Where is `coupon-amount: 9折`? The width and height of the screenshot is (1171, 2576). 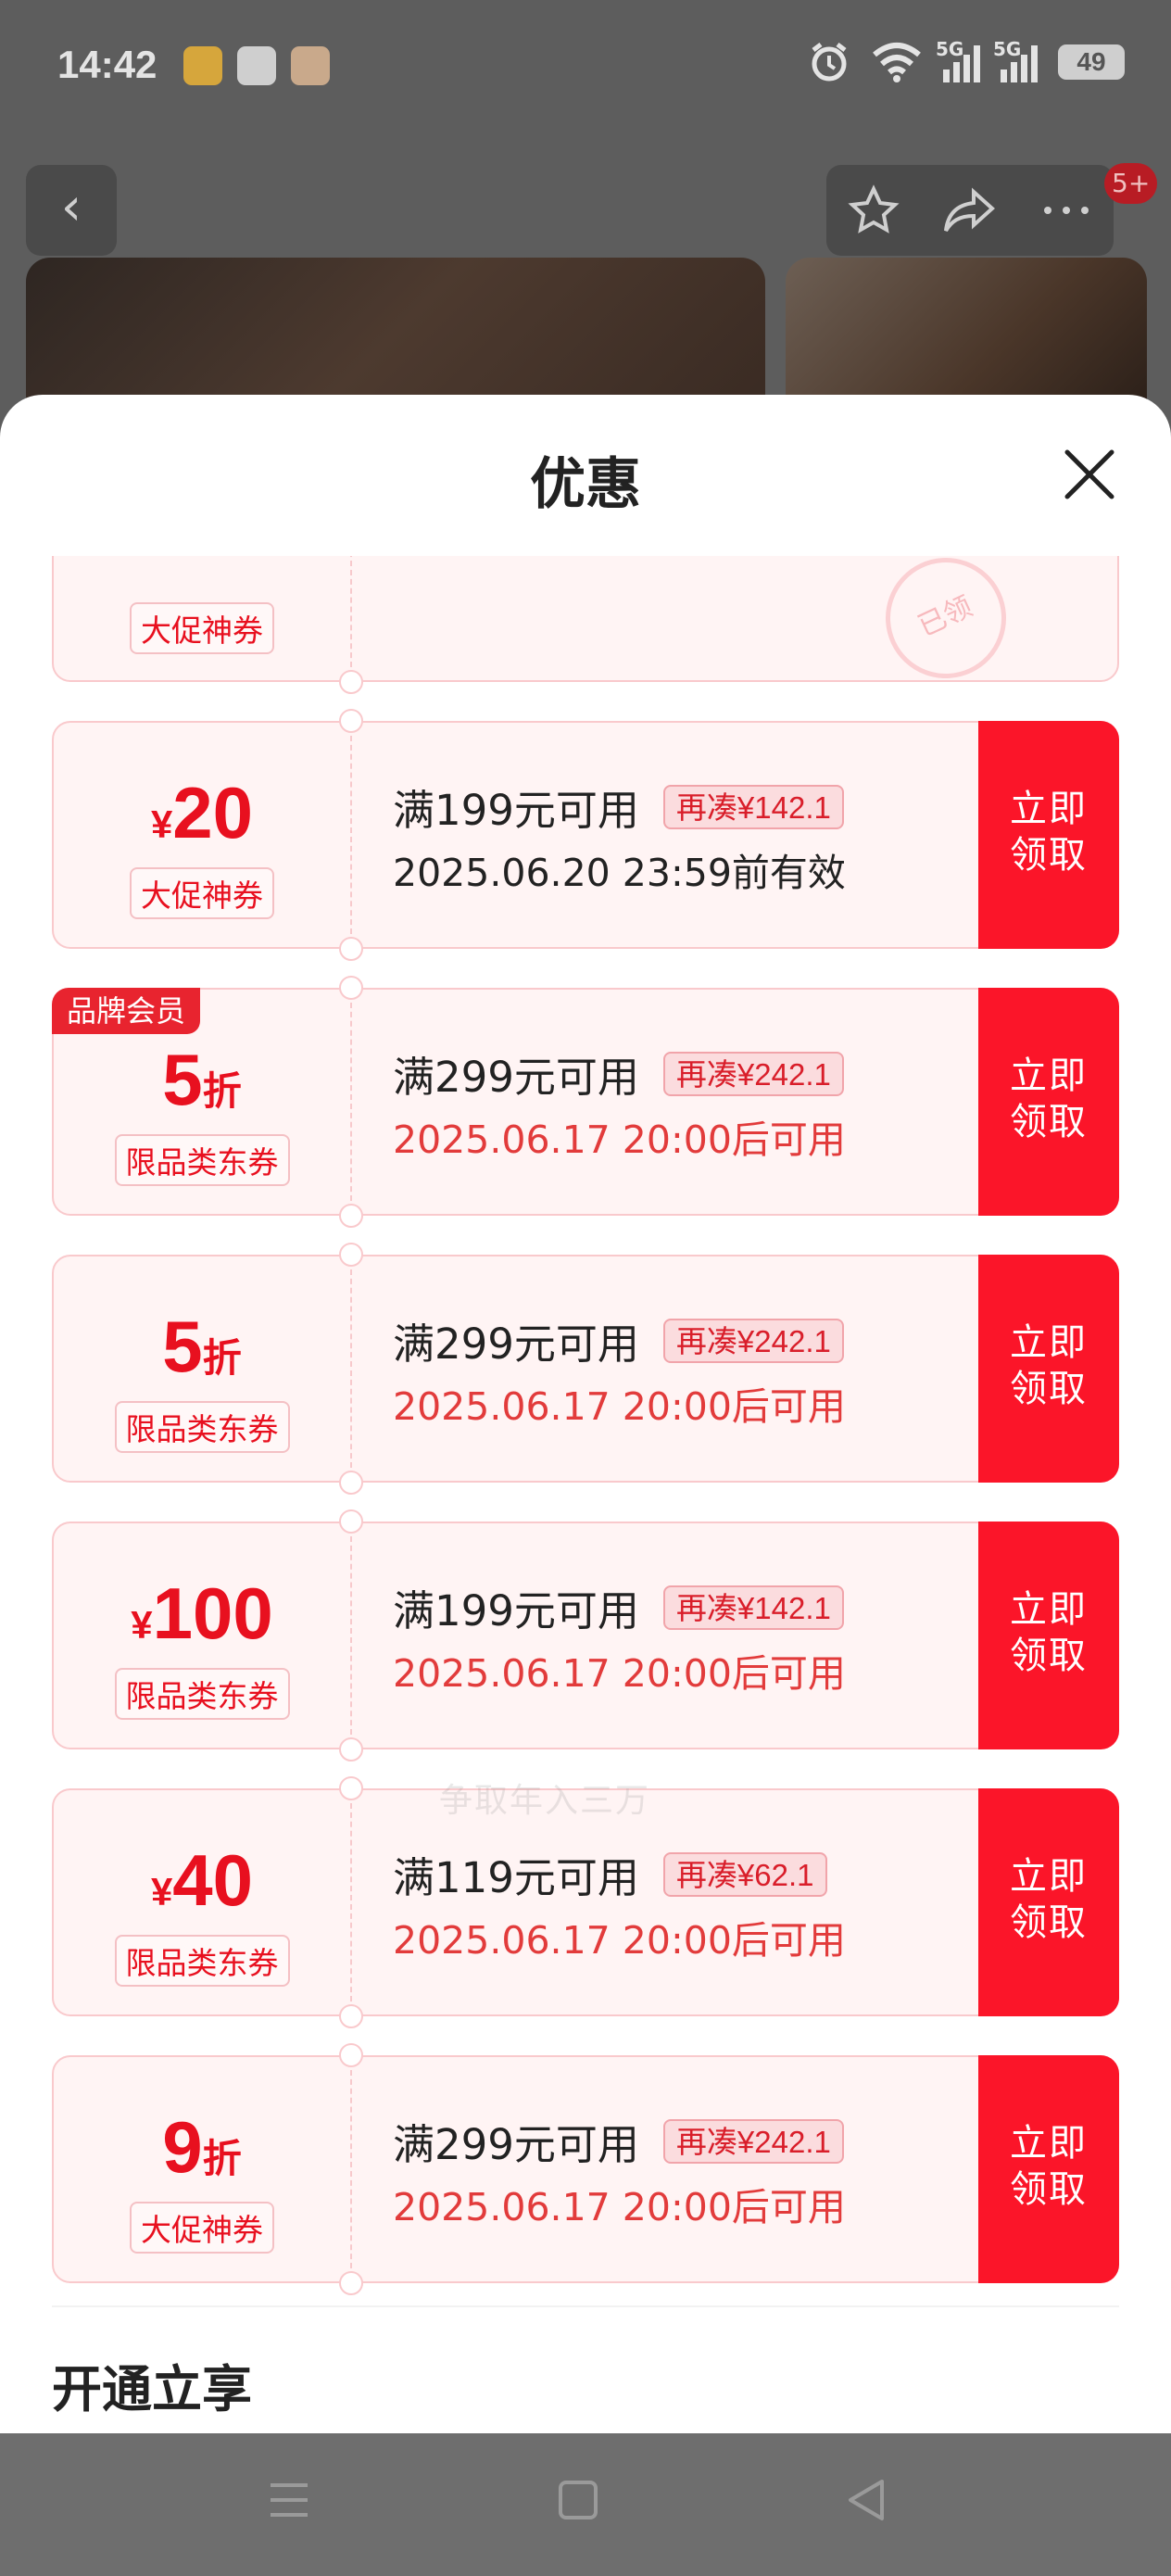
coupon-amount: 9折 is located at coordinates (202, 2147).